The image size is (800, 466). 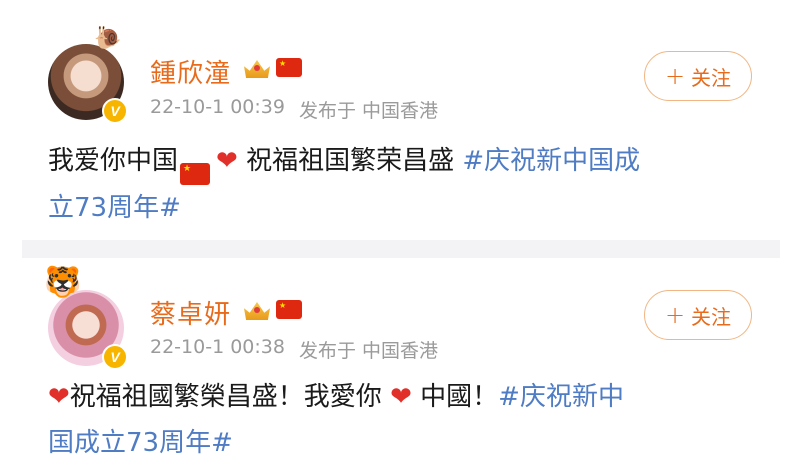 I want to click on content-text-2: 中國！, so click(x=459, y=397).